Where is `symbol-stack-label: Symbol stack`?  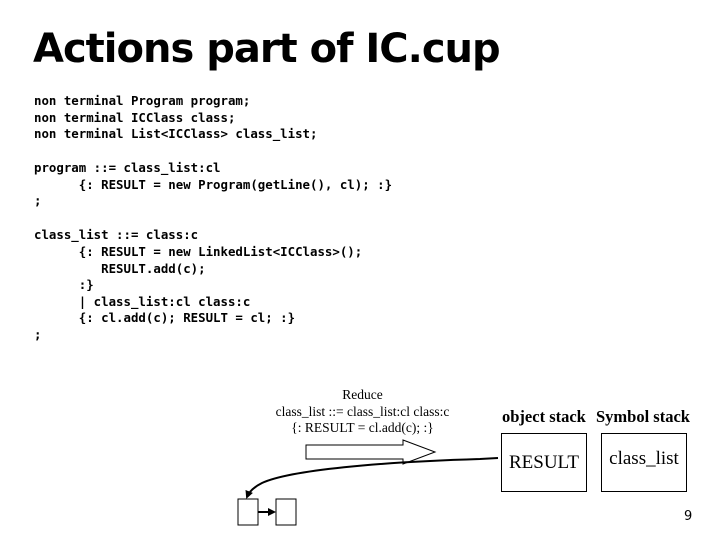 symbol-stack-label: Symbol stack is located at coordinates (643, 416).